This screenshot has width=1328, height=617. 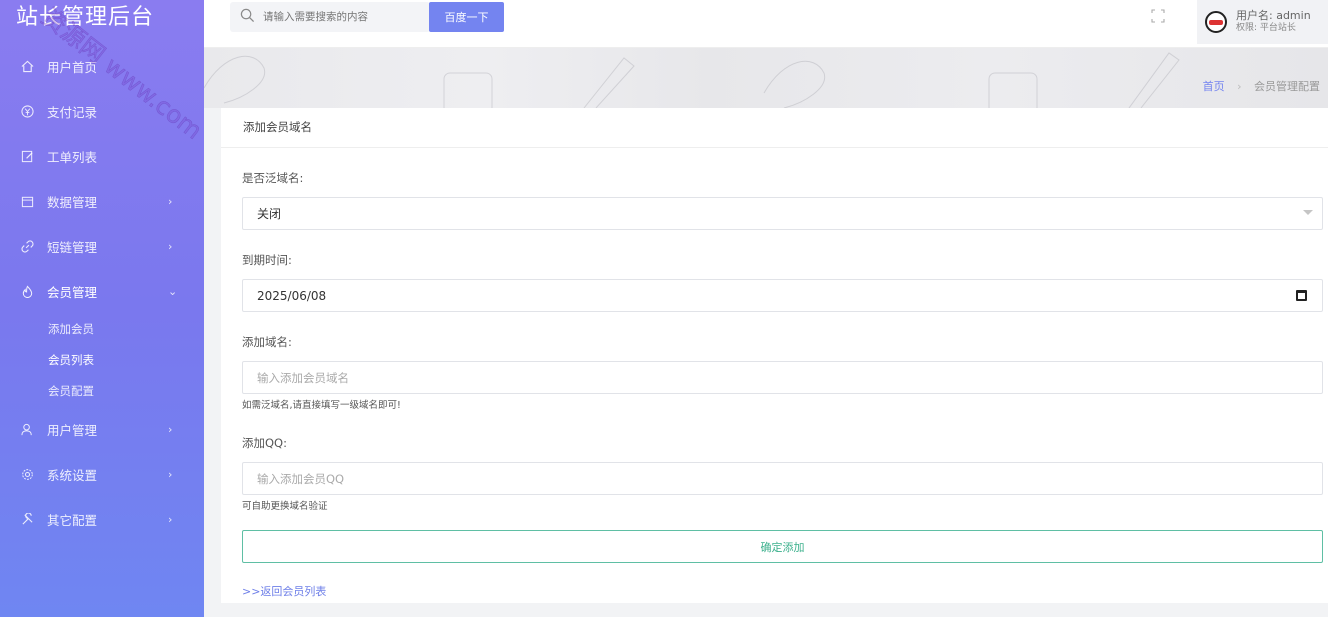 I want to click on top-header: 百度一下 用户名: admin 权限: 平台站长, so click(x=766, y=24).